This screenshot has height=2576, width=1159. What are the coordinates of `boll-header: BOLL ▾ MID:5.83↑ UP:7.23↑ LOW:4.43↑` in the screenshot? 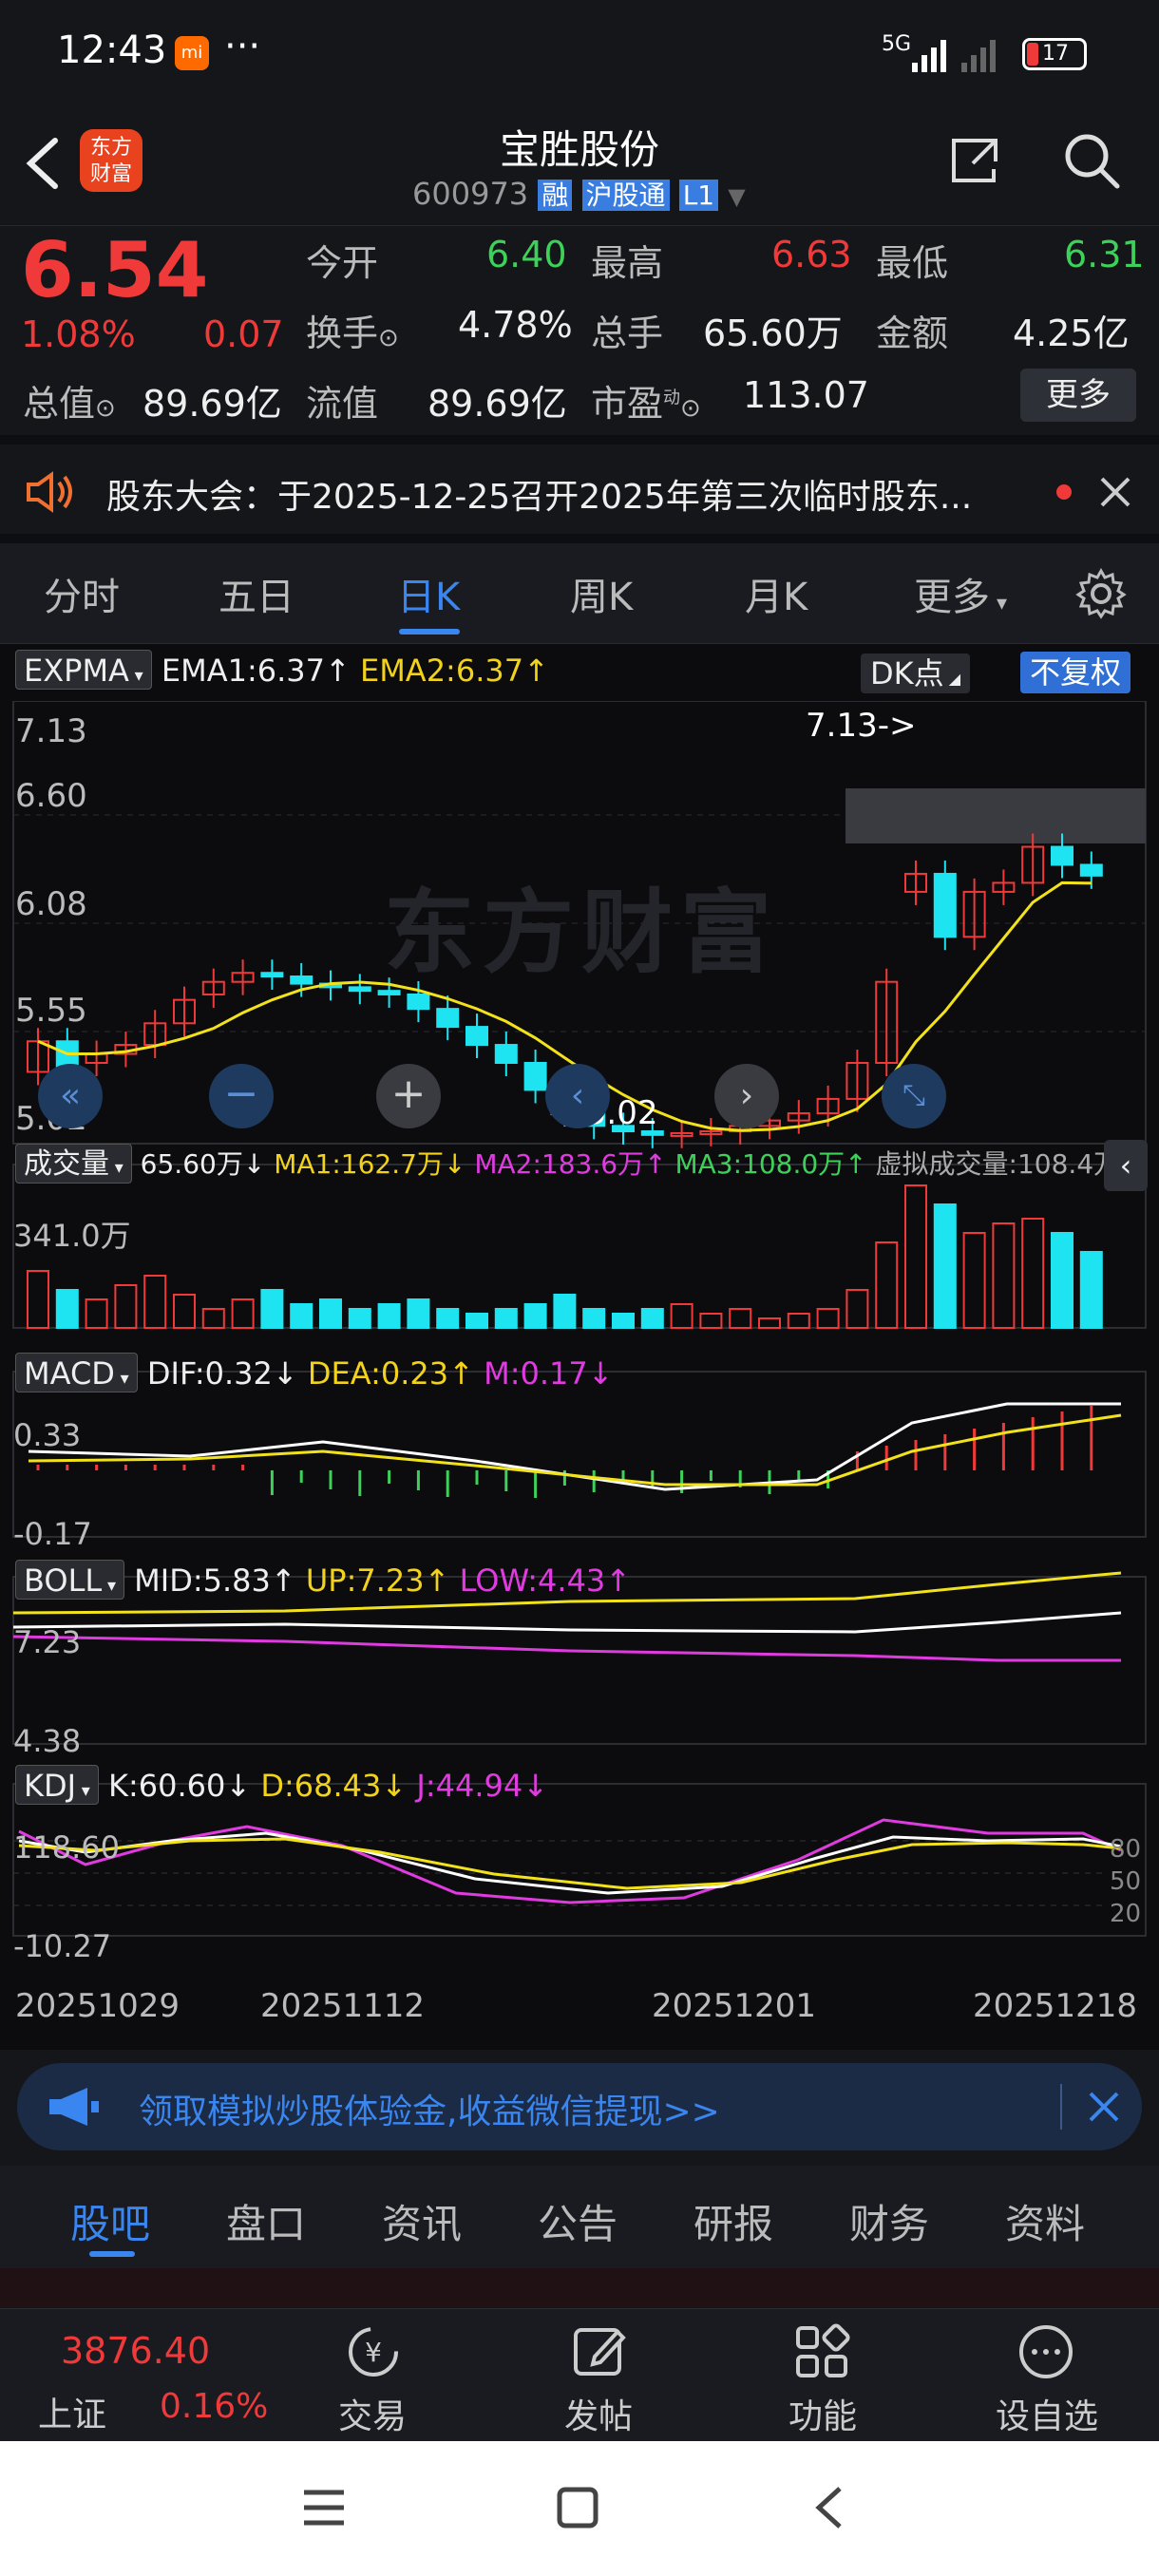 It's located at (323, 1580).